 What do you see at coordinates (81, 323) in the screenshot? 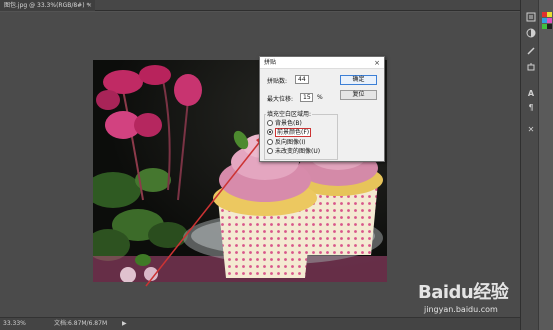
I see `document-info: 文档:6.87M/6.87M` at bounding box center [81, 323].